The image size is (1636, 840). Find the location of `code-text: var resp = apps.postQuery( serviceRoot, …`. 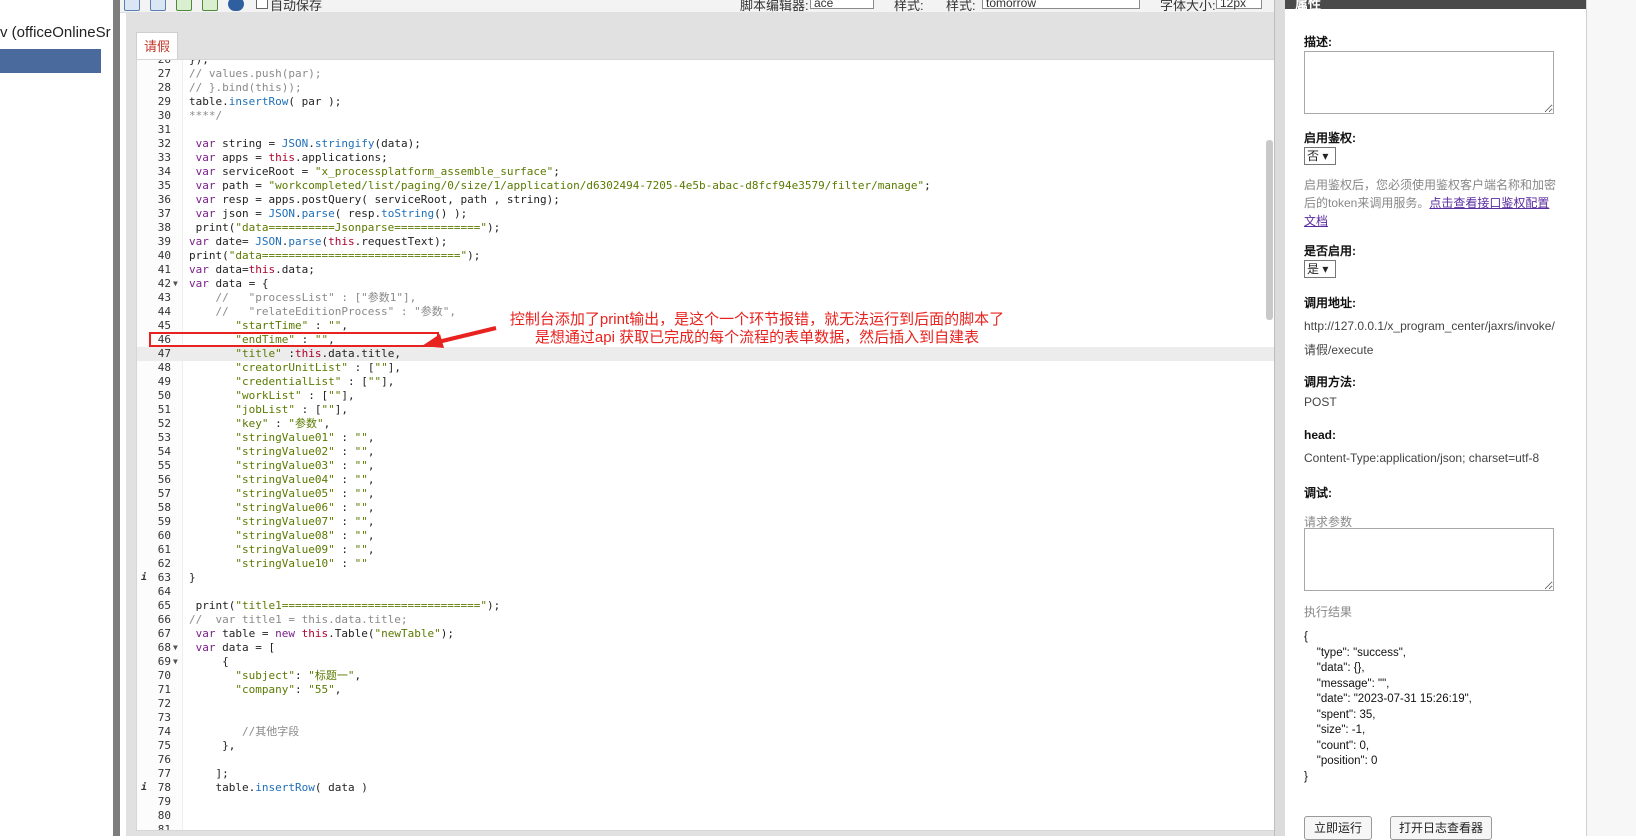

code-text: var resp = apps.postQuery( serviceRoot, … is located at coordinates (374, 200).